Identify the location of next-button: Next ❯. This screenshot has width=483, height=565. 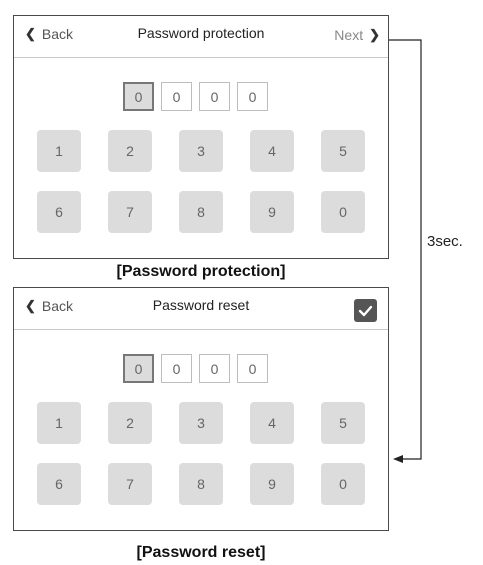
(357, 35).